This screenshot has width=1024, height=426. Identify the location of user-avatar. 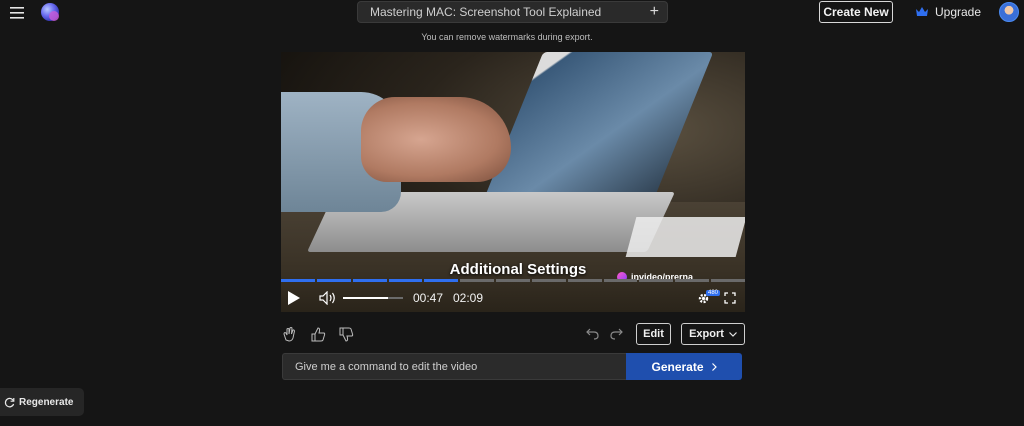
(1009, 12).